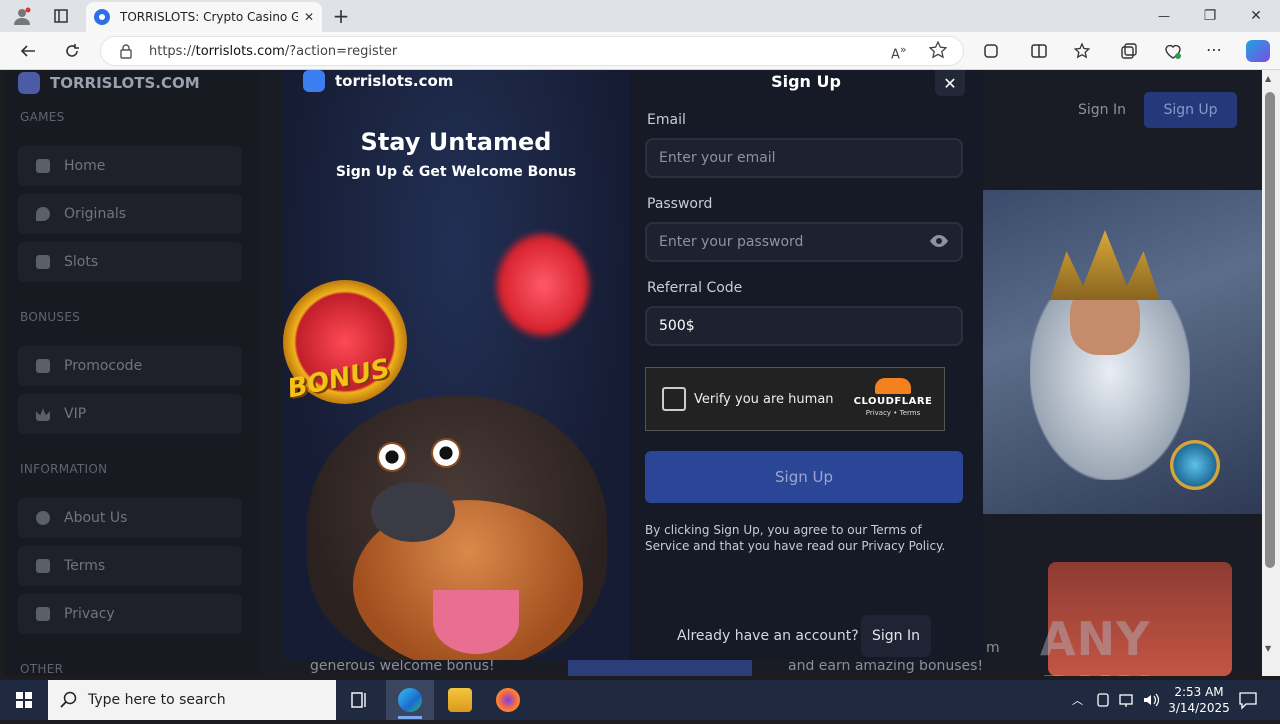 The height and width of the screenshot is (724, 1280). I want to click on document-icon, so click(43, 566).